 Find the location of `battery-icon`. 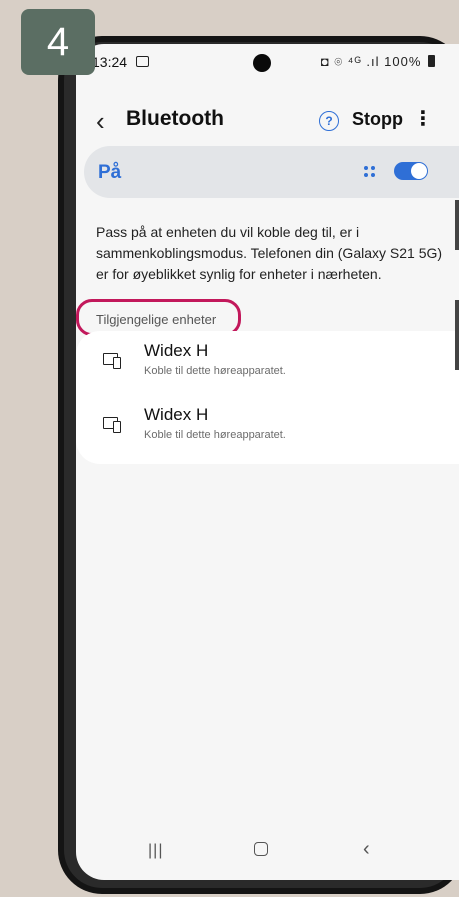

battery-icon is located at coordinates (431, 61).